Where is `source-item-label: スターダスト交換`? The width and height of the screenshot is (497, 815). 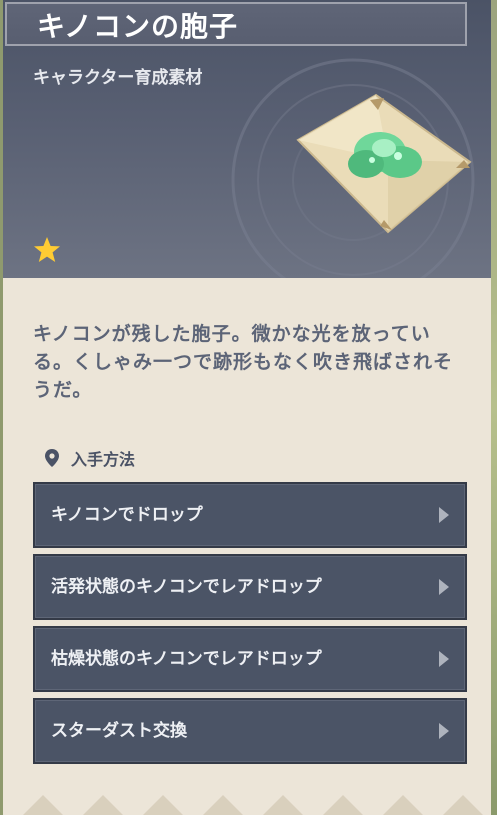
source-item-label: スターダスト交換 is located at coordinates (119, 731).